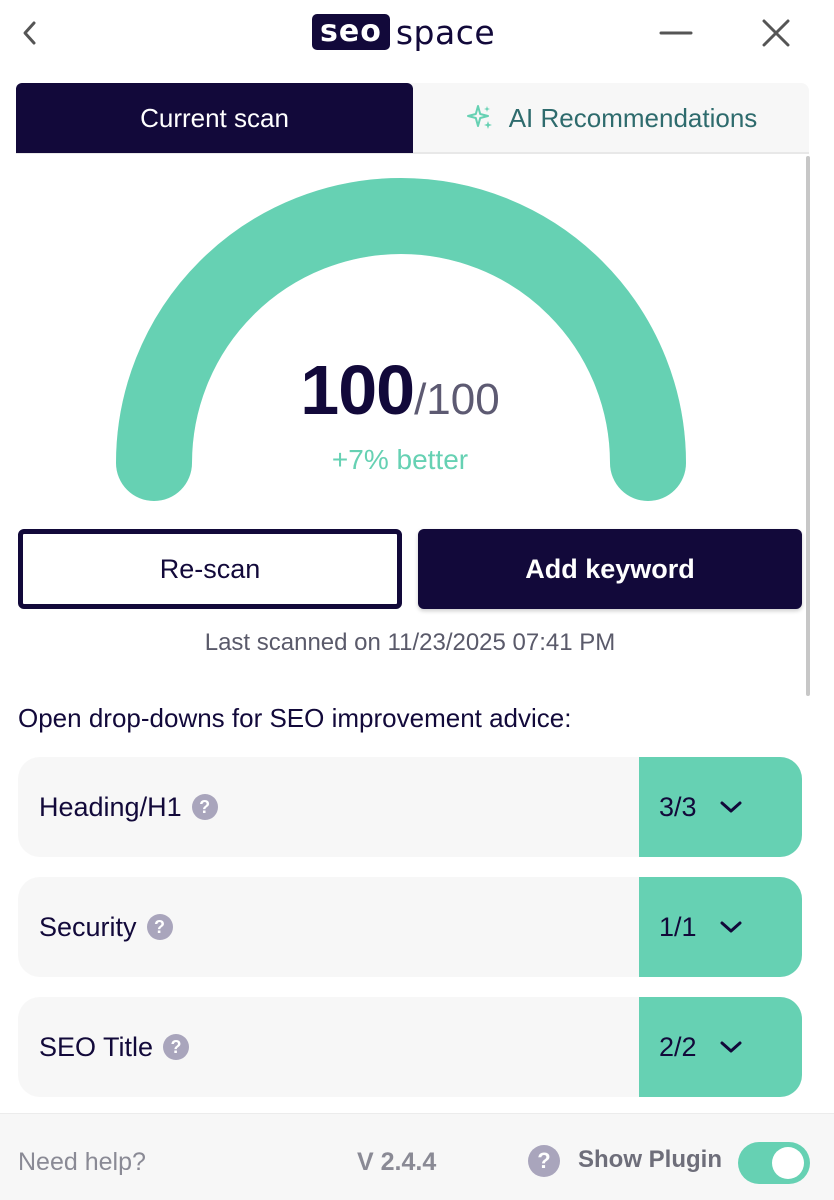  Describe the element at coordinates (400, 459) in the screenshot. I see `score-change: +7% better` at that location.